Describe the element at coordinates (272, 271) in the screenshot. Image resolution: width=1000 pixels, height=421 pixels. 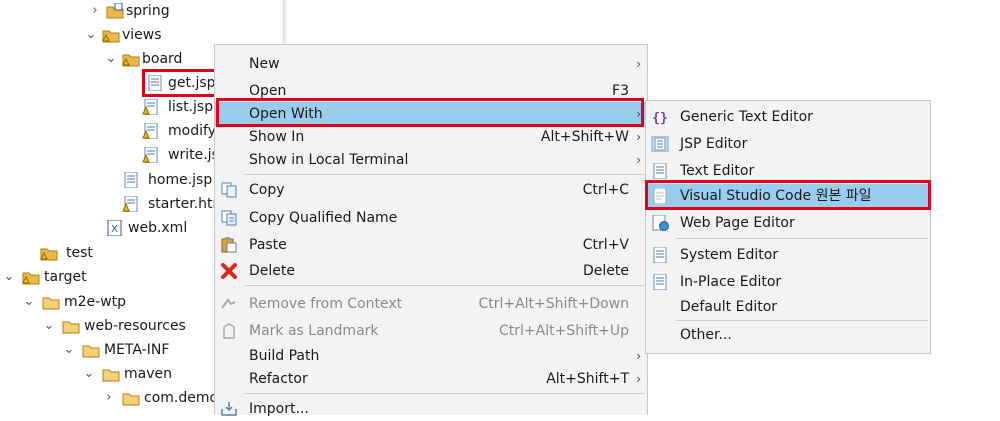
I see `menu-item-label: Delete` at that location.